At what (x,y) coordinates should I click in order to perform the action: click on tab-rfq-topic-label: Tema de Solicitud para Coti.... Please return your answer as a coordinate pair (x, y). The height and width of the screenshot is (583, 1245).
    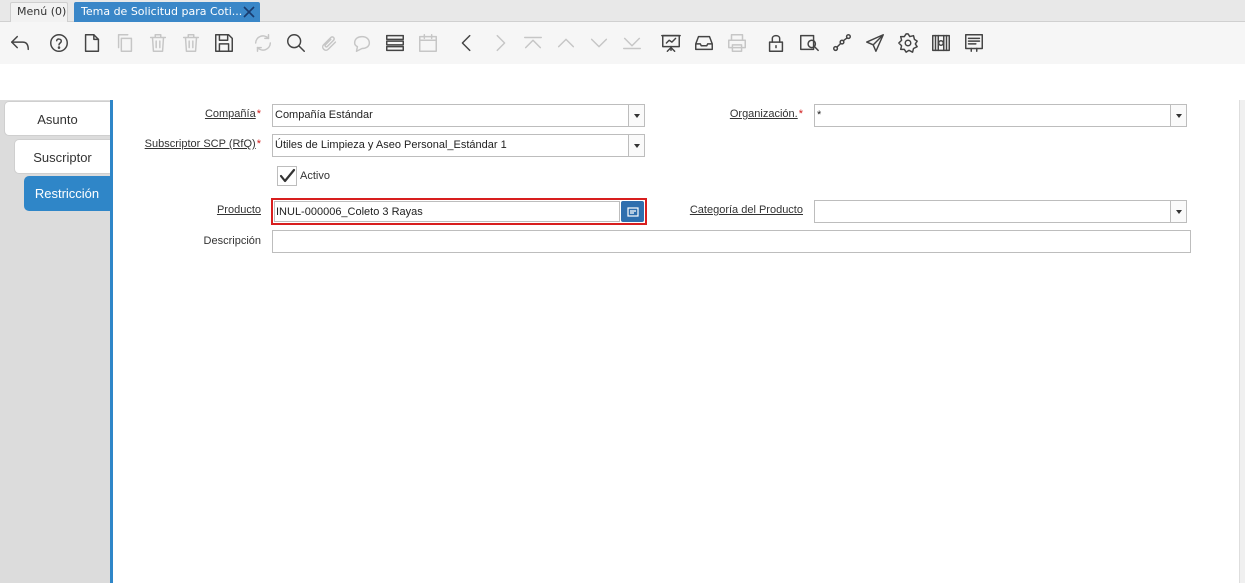
    Looking at the image, I should click on (162, 11).